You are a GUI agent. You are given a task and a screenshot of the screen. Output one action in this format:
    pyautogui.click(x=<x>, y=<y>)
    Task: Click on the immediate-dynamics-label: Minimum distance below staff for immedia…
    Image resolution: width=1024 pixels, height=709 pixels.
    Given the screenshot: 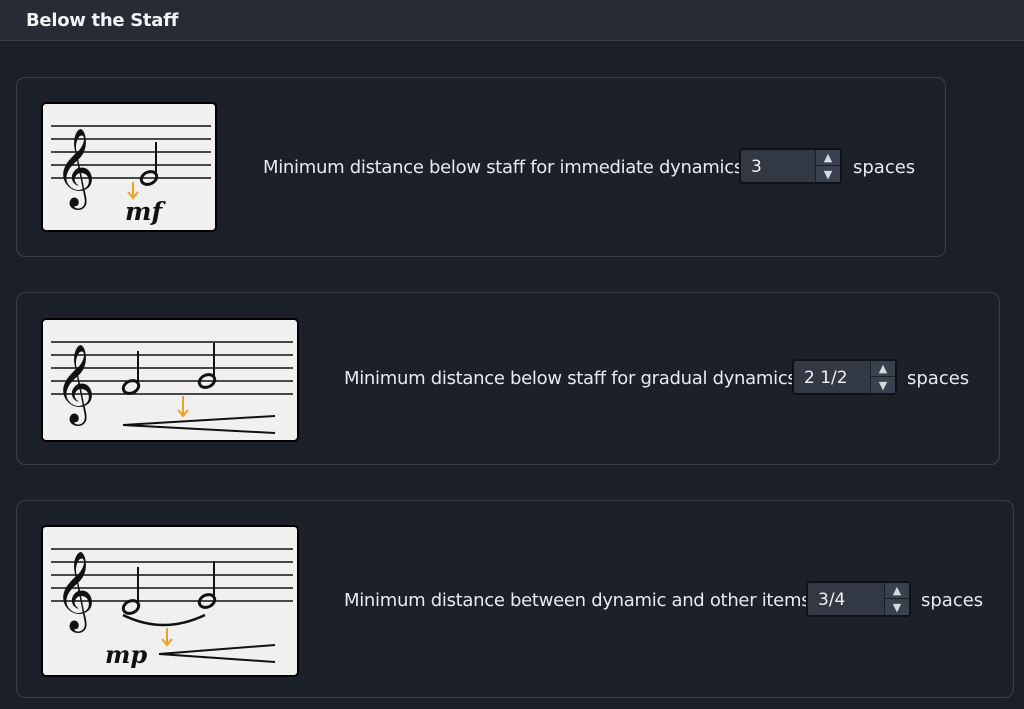 What is the action you would take?
    pyautogui.click(x=506, y=167)
    